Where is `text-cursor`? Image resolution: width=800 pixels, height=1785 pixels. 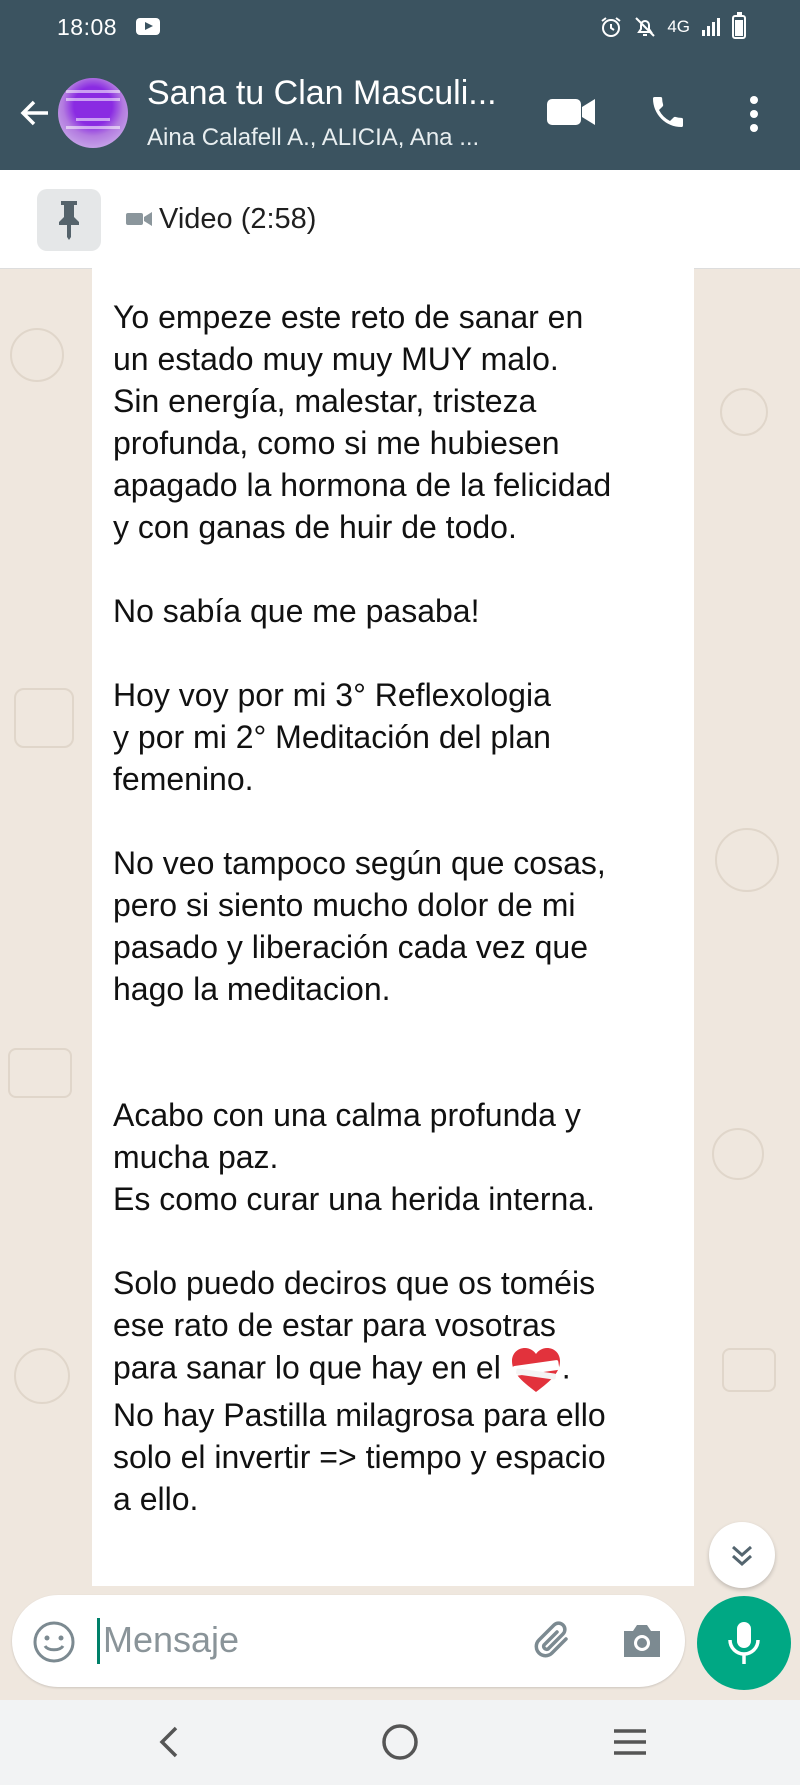
text-cursor is located at coordinates (98, 1641).